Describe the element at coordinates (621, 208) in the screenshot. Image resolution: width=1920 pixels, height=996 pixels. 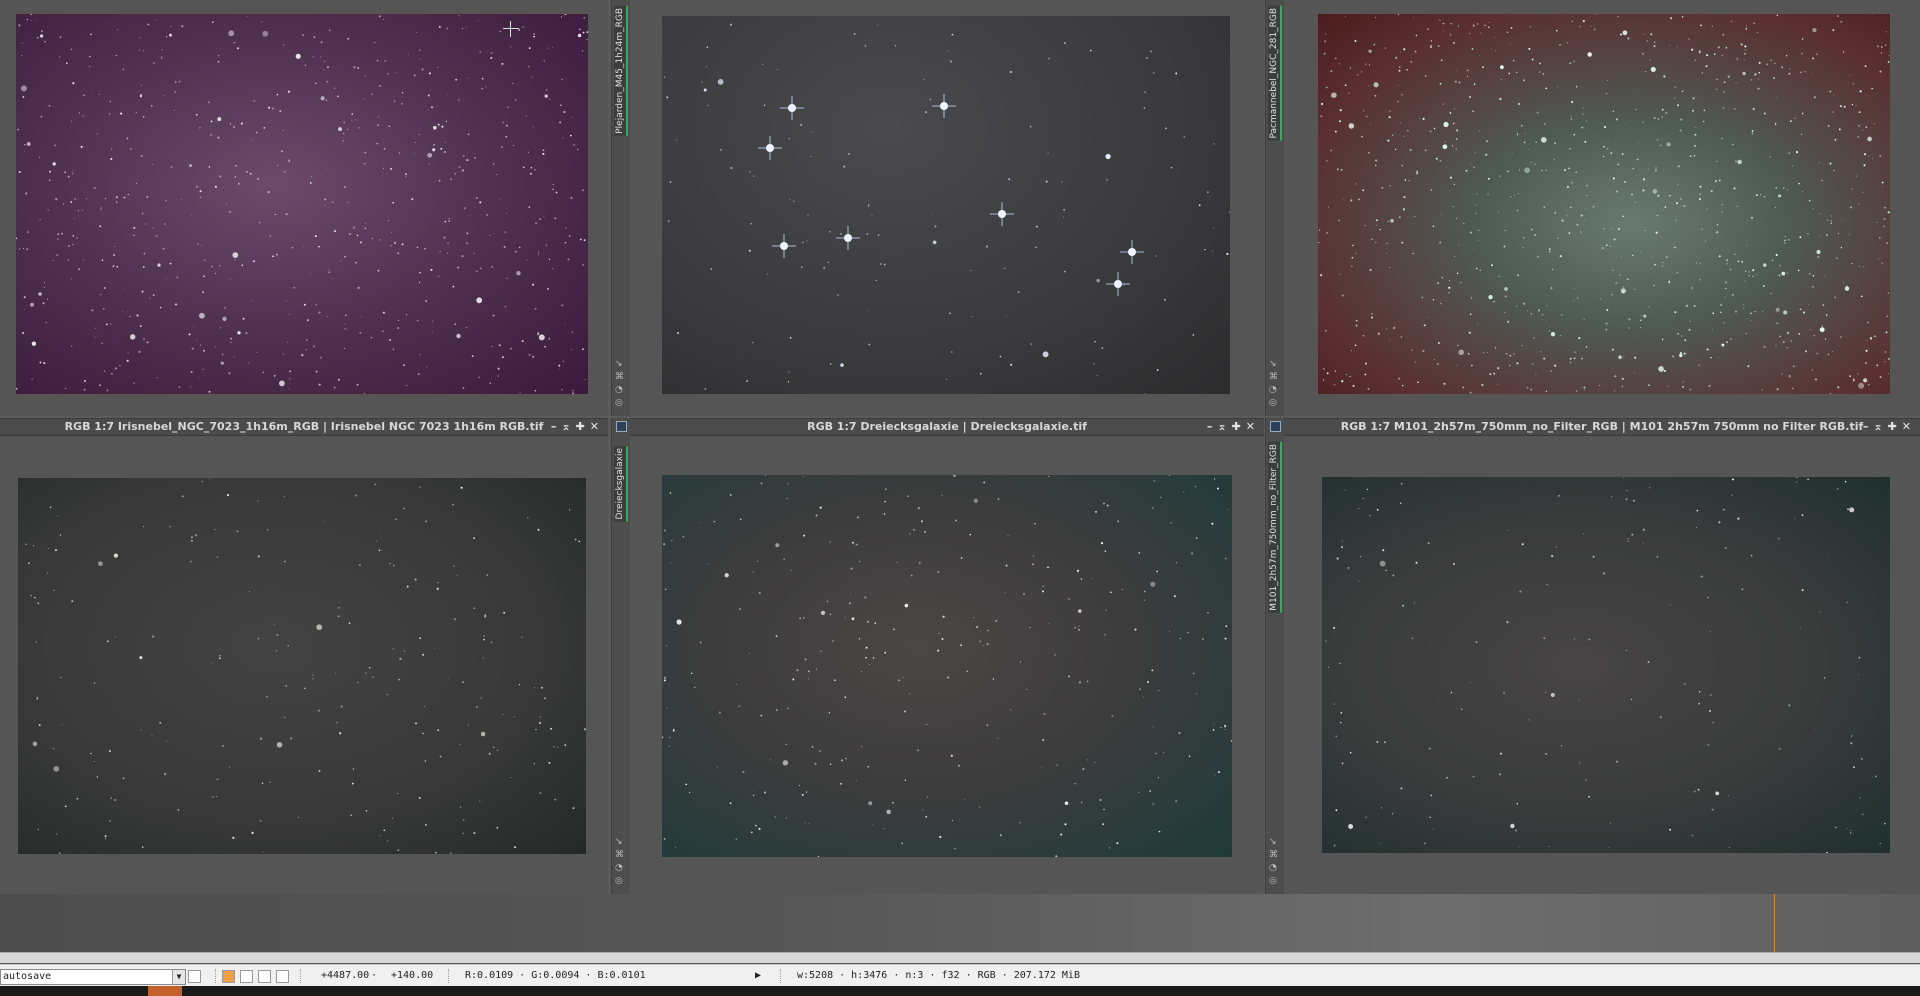
I see `sidetab-plejarden: Plejarden_M45_1h24m_RGB ↘ ⌘ ◔ ◎` at that location.